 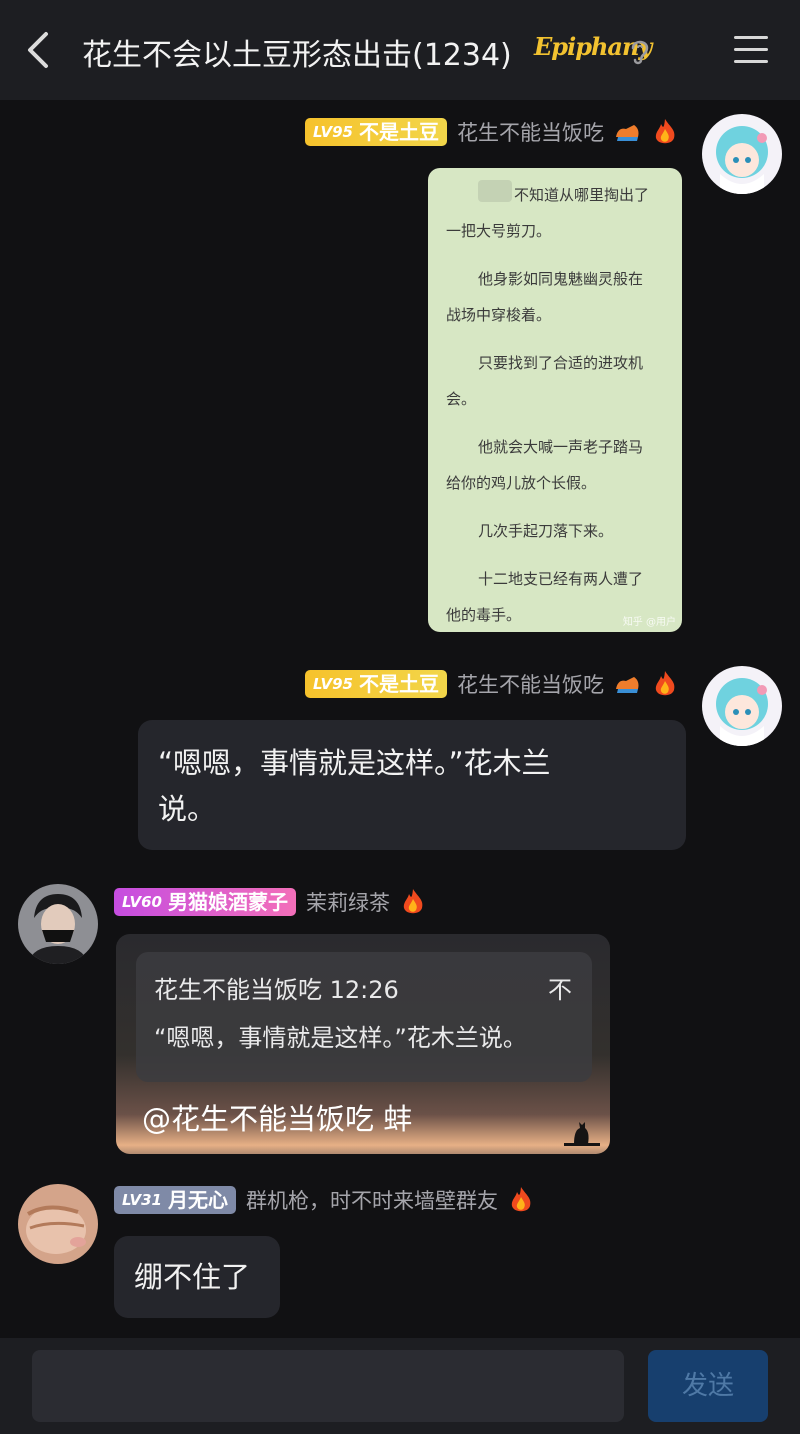 What do you see at coordinates (499, 231) in the screenshot?
I see `image-text-line: 一把大号剪刀。` at bounding box center [499, 231].